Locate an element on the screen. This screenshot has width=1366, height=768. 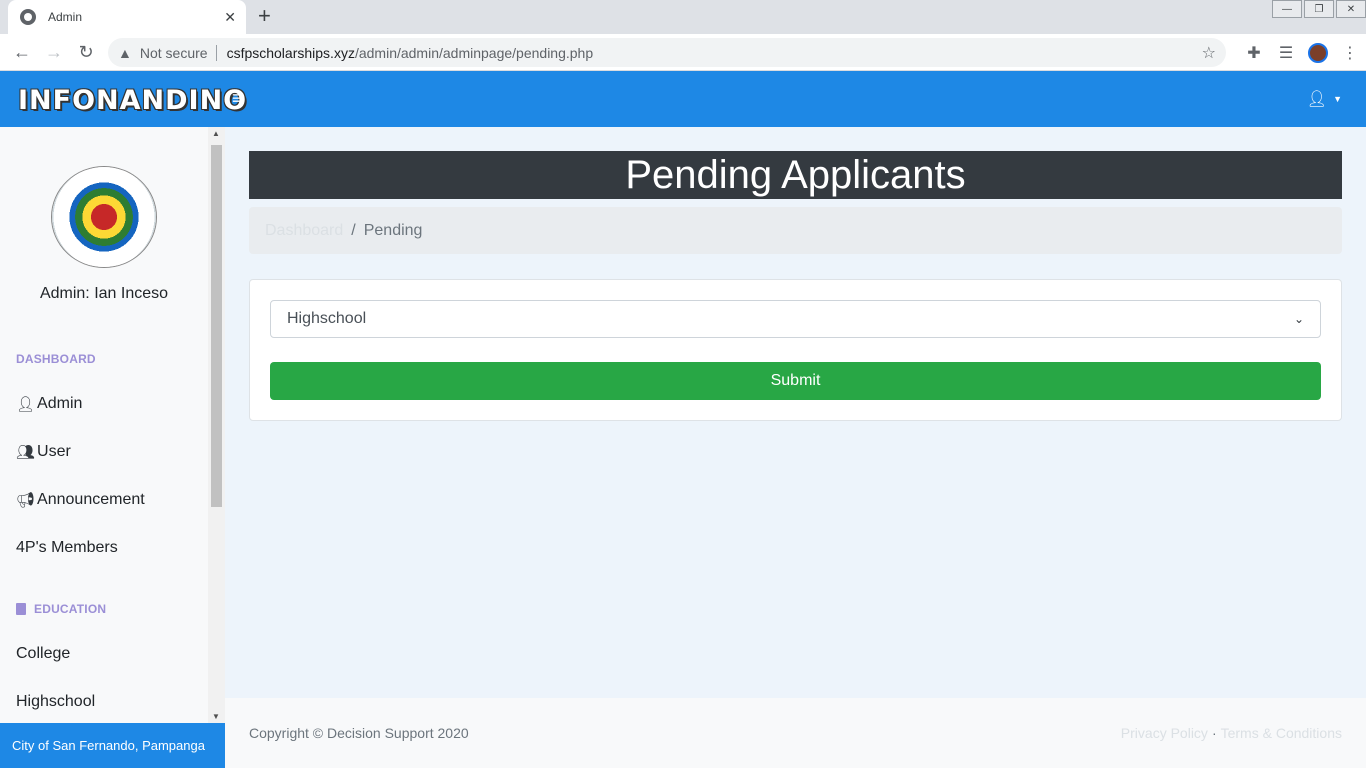
book-icon is located at coordinates (21, 609).